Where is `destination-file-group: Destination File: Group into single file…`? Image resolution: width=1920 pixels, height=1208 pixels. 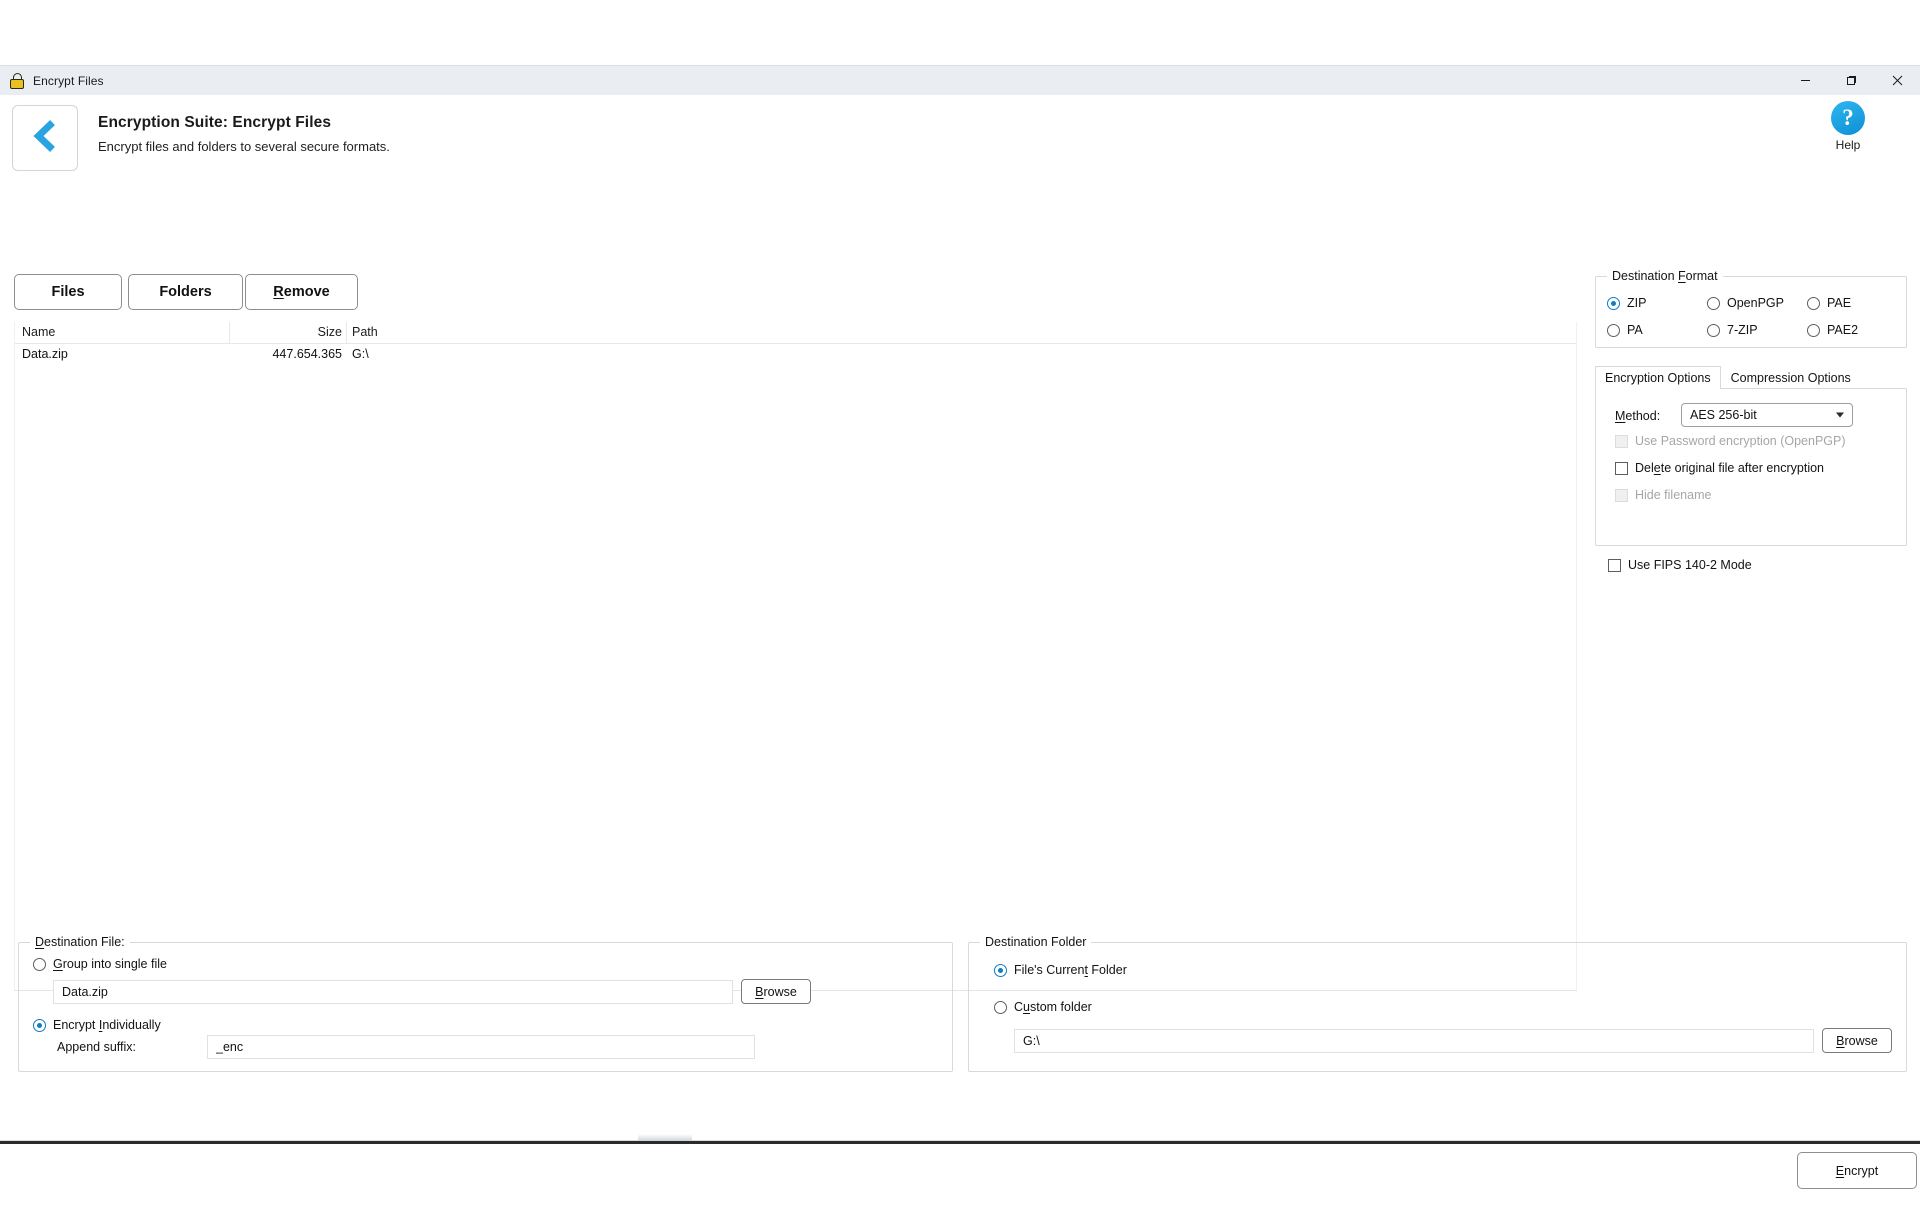 destination-file-group: Destination File: Group into single file… is located at coordinates (485, 1003).